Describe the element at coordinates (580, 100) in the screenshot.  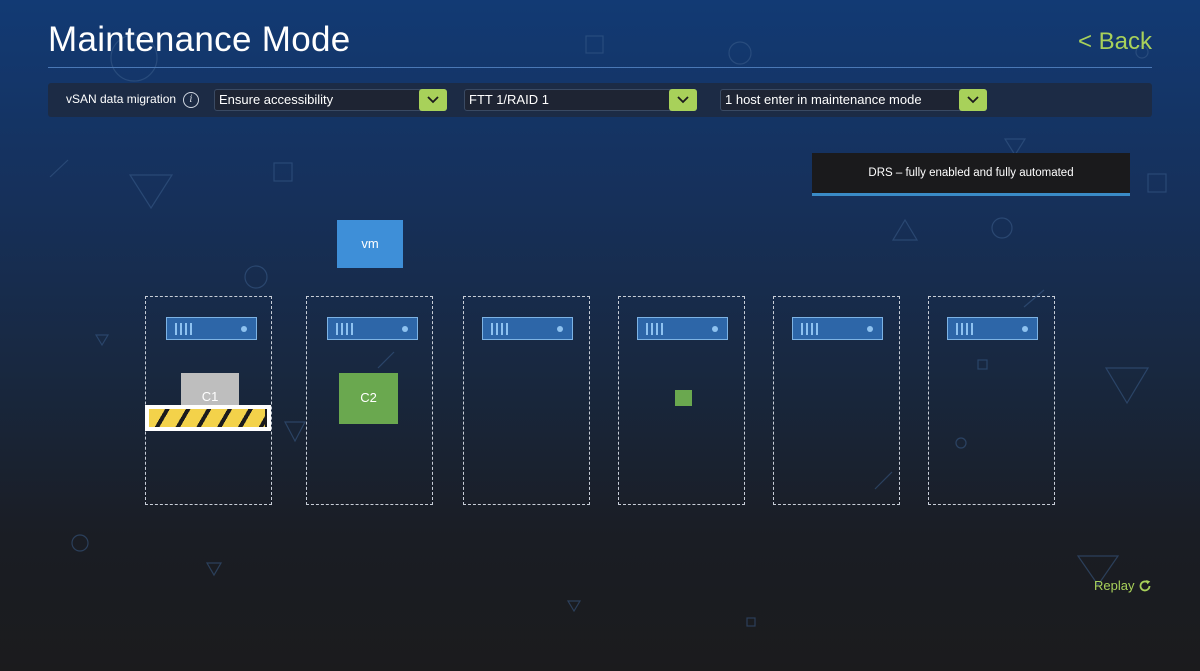
I see `ftt-policy-select: FTT 1/RAID 1` at that location.